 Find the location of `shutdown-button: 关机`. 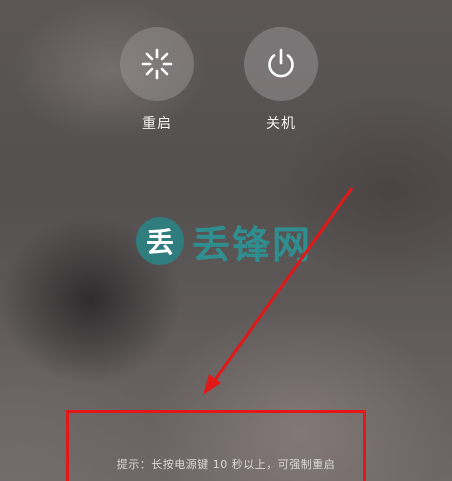

shutdown-button: 关机 is located at coordinates (281, 80).